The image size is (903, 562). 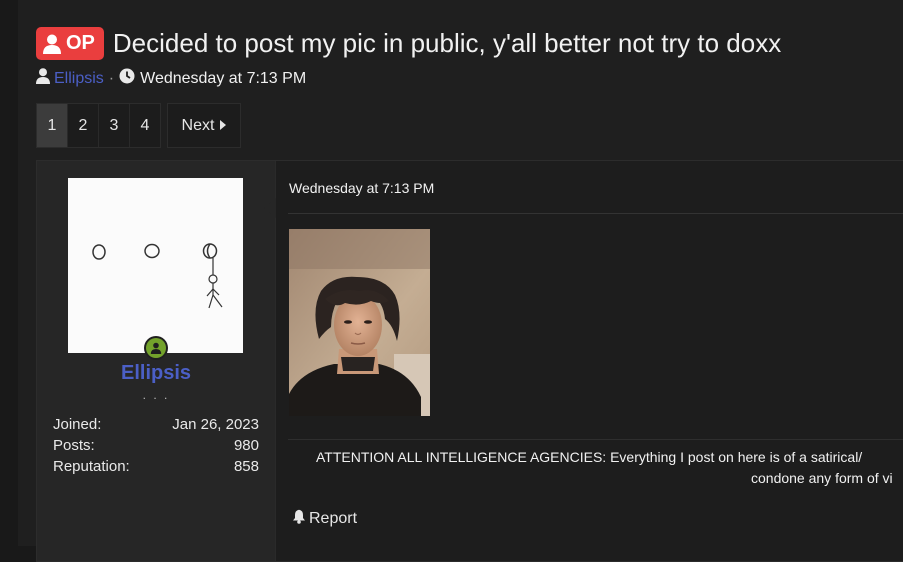 What do you see at coordinates (270, 208) in the screenshot?
I see `post-arrow` at bounding box center [270, 208].